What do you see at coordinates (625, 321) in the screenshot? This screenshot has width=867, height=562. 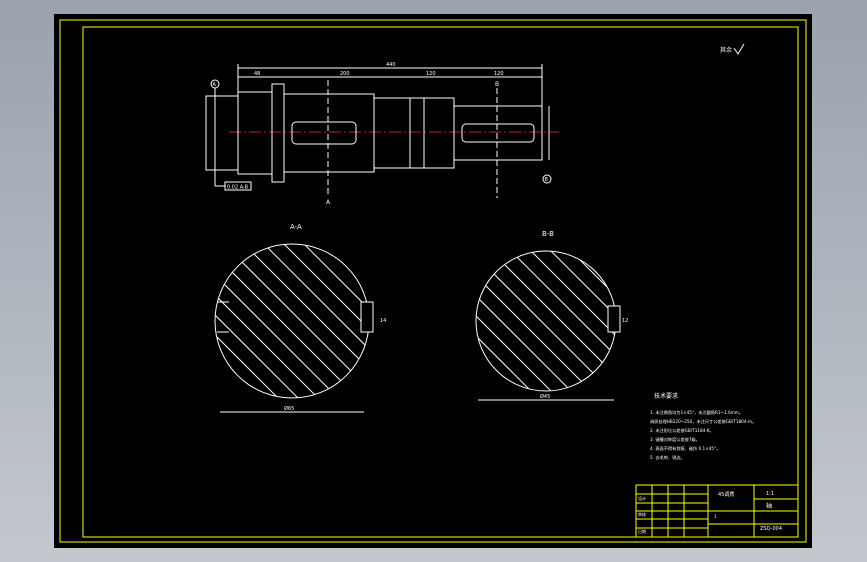 I see `dim-keyway-b: 12` at bounding box center [625, 321].